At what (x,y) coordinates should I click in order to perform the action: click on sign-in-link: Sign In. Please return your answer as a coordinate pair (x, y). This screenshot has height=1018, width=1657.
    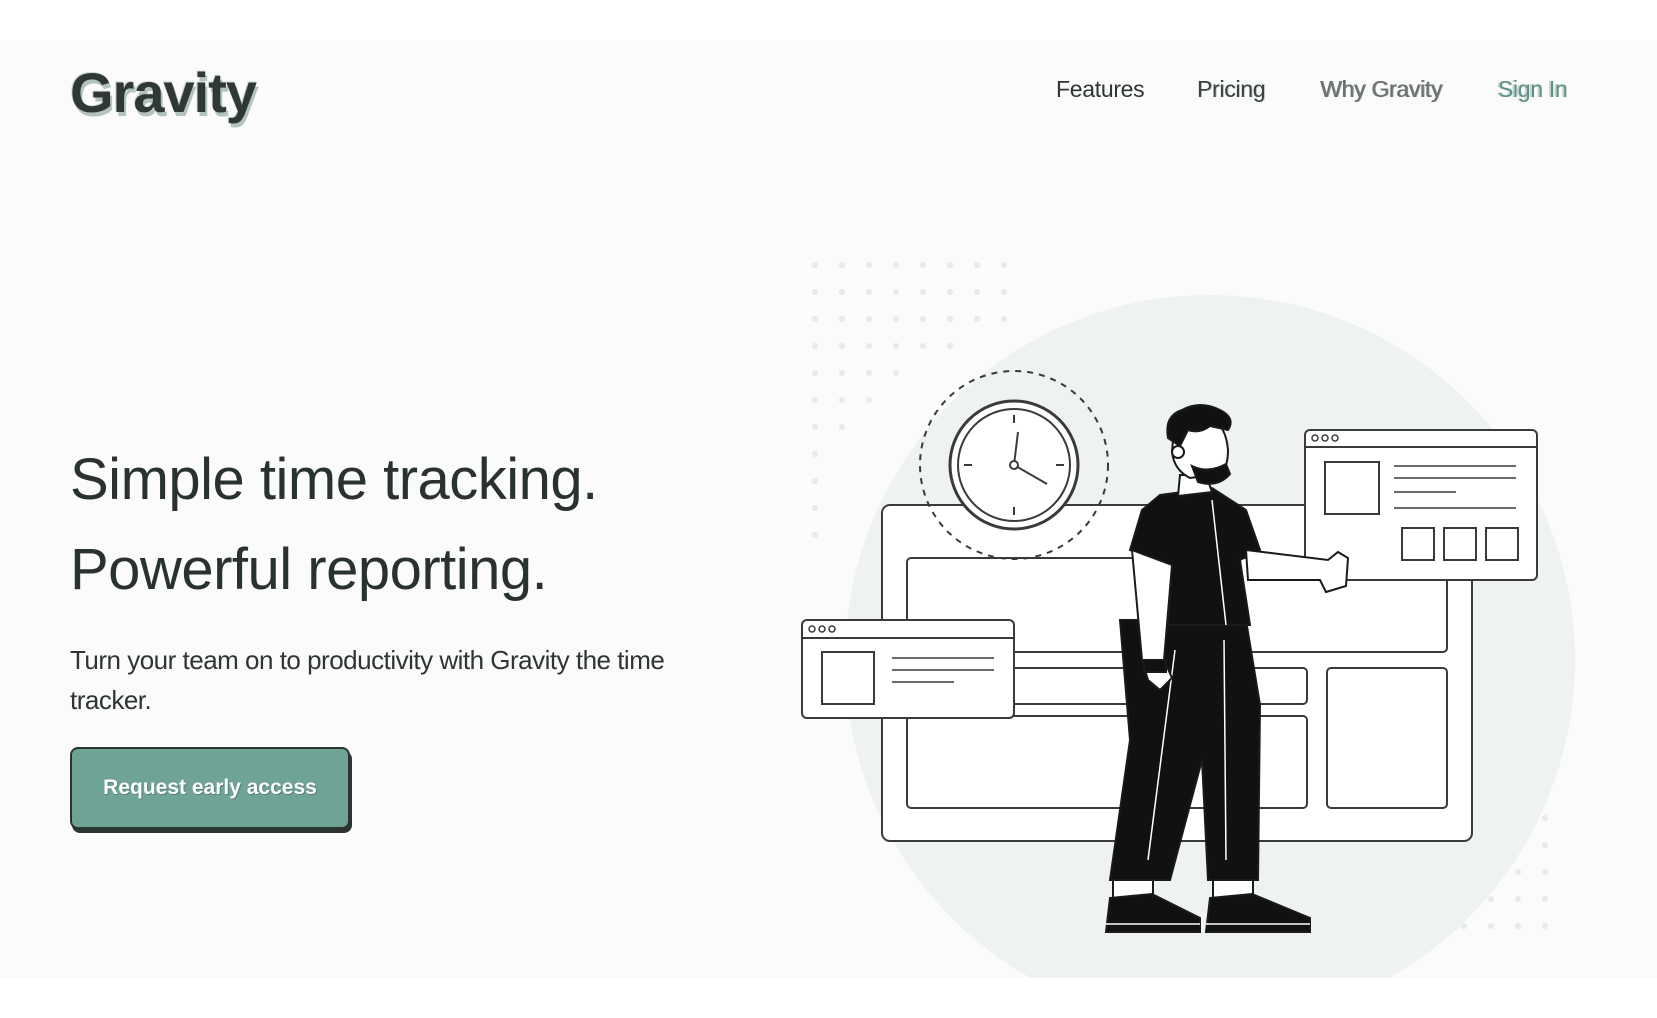
    Looking at the image, I should click on (1533, 89).